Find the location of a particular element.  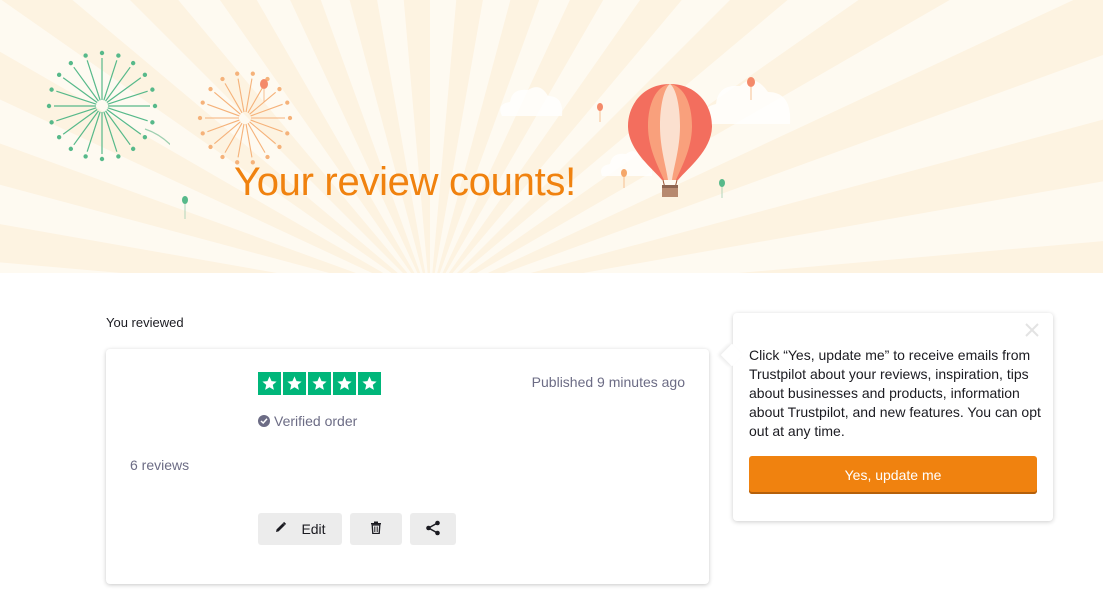

edit-label: Edit is located at coordinates (313, 529).